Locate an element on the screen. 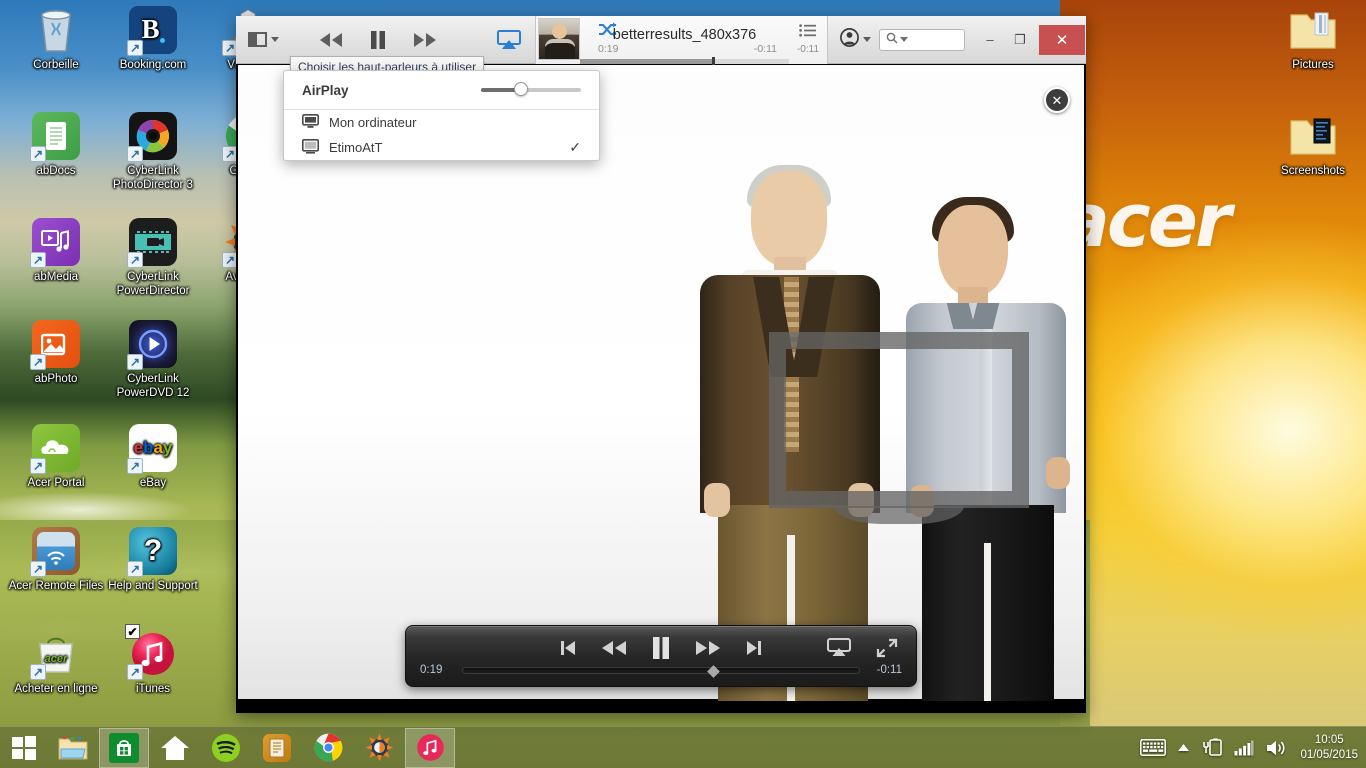 This screenshot has width=1366, height=768. desktop-icon-itunes: ↗ ✔ iTunes is located at coordinates (153, 660).